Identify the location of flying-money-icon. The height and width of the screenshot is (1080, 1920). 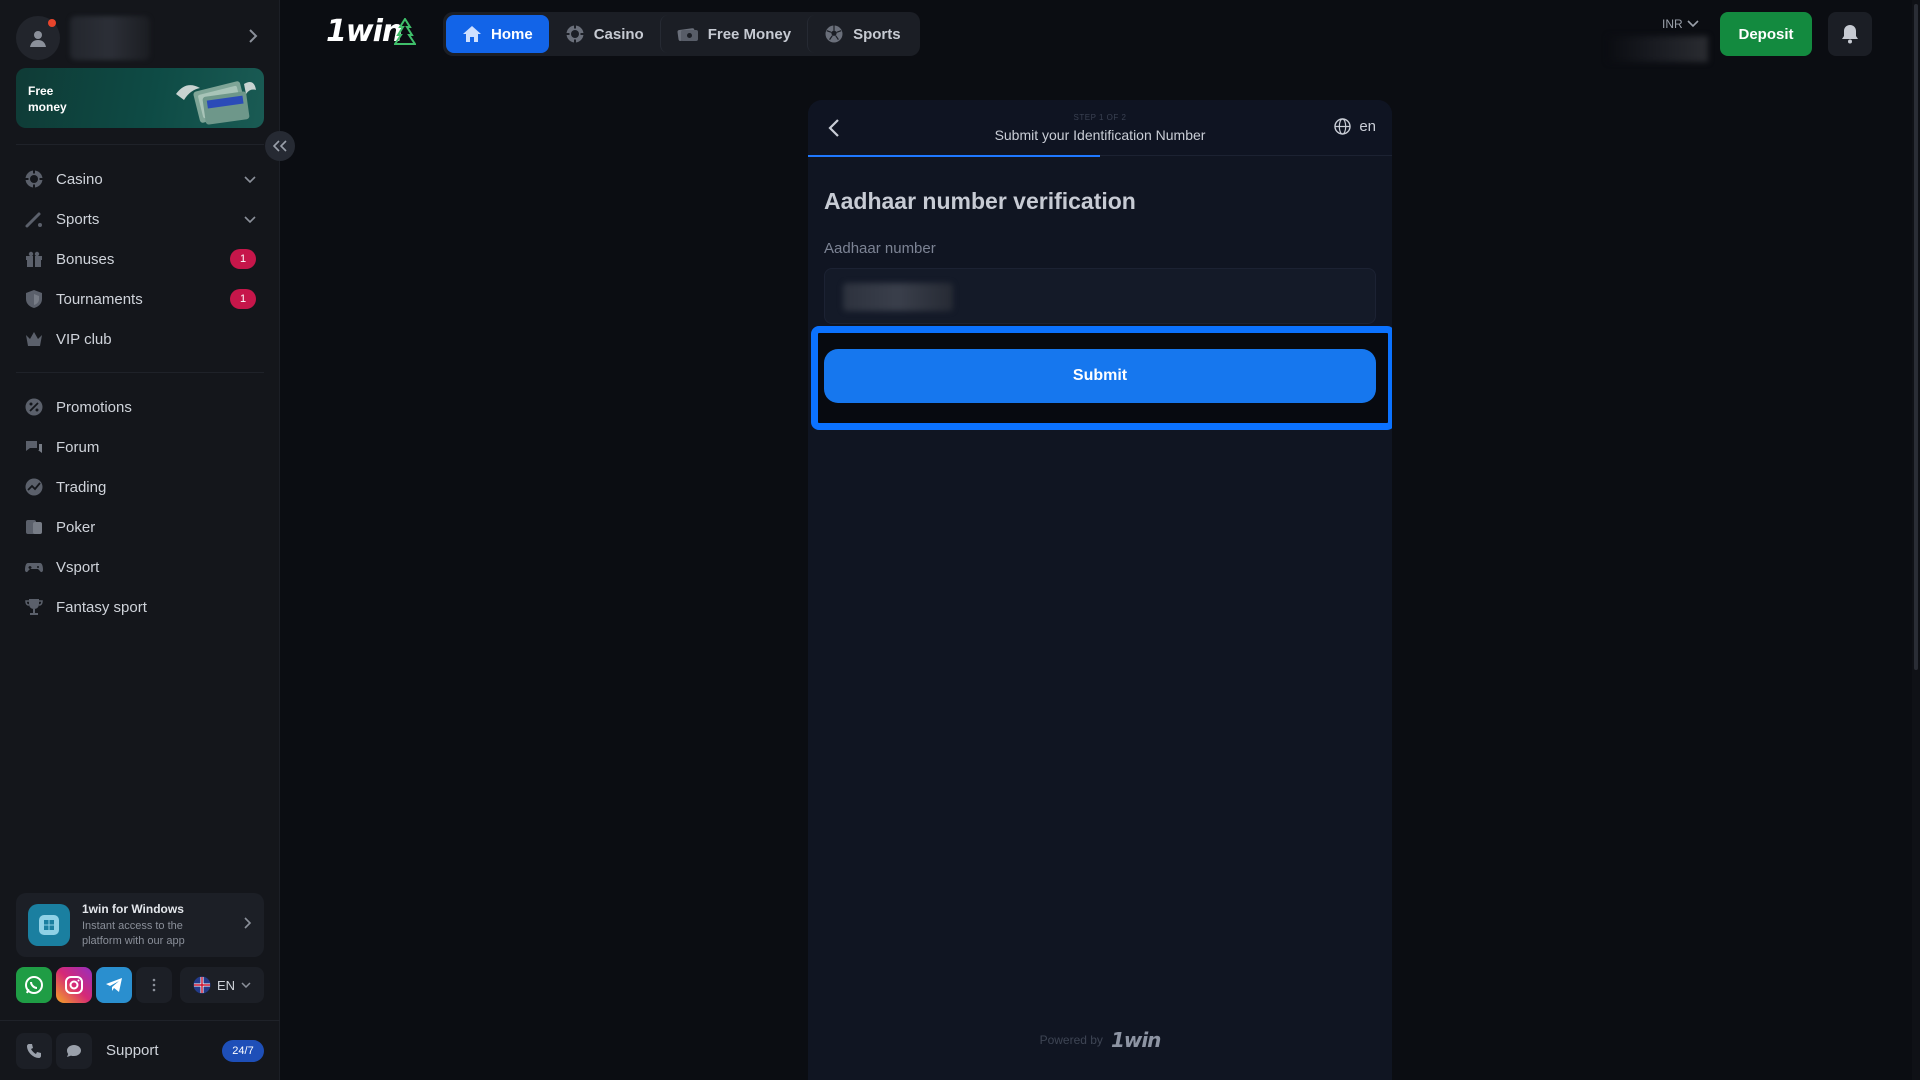
(216, 103).